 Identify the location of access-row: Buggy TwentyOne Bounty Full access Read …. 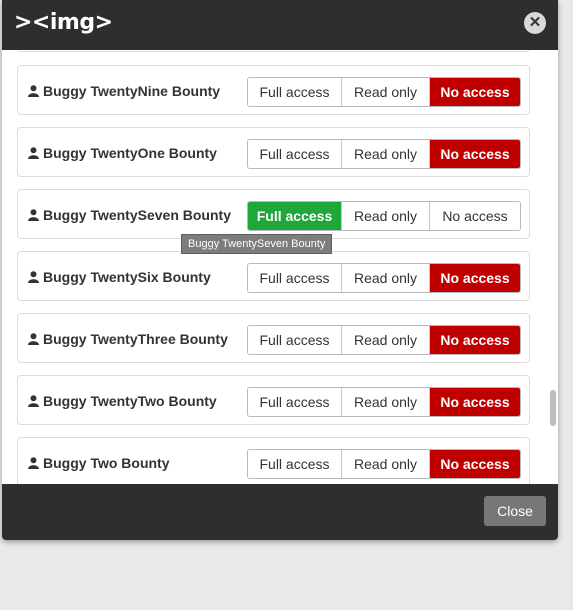
(273, 152).